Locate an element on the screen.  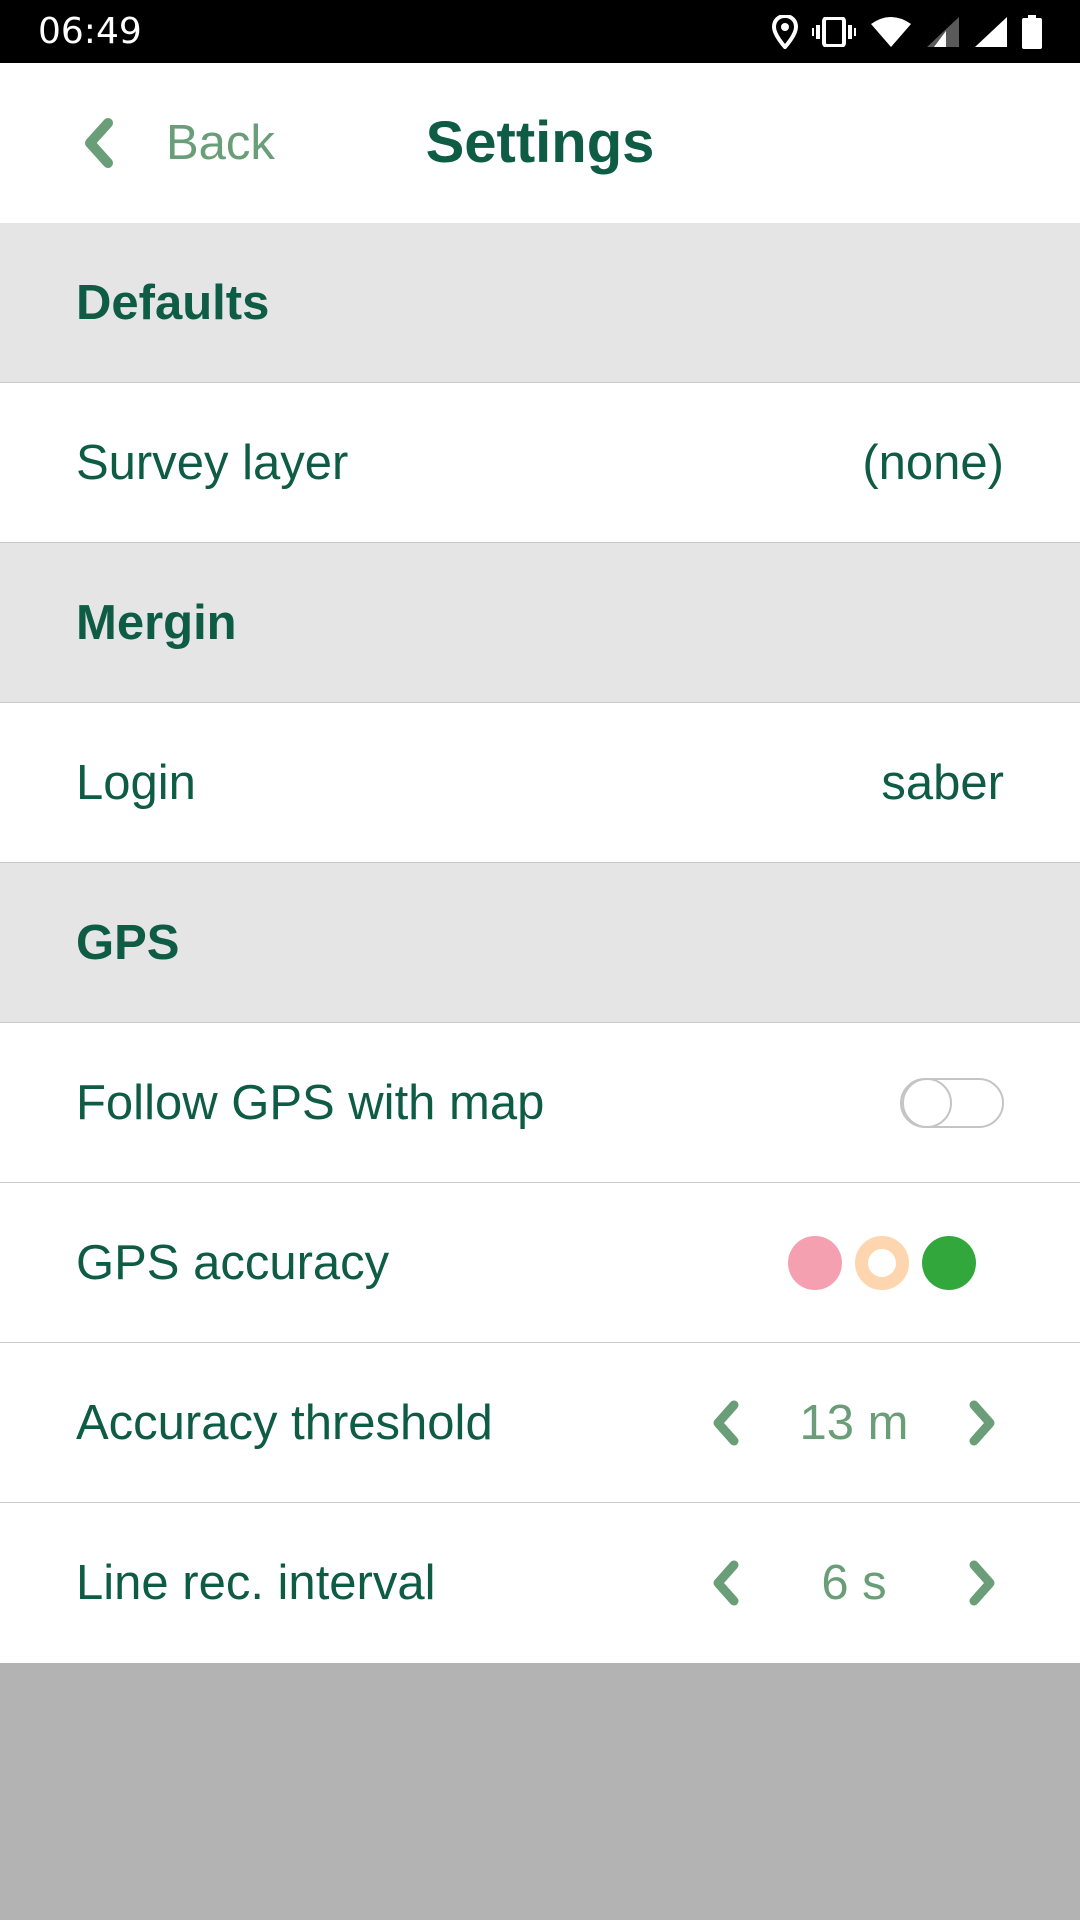
section-gps: GPS is located at coordinates (540, 943).